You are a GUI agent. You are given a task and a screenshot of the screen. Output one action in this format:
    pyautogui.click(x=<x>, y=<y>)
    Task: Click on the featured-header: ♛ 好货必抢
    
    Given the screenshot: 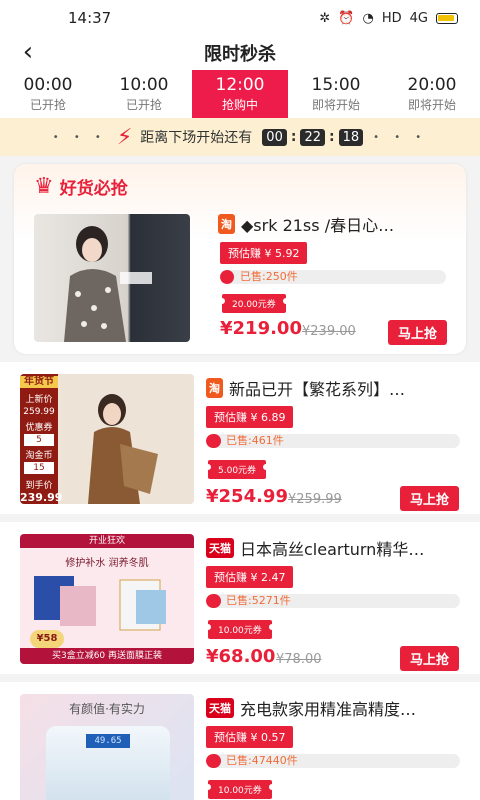 What is the action you would take?
    pyautogui.click(x=81, y=186)
    